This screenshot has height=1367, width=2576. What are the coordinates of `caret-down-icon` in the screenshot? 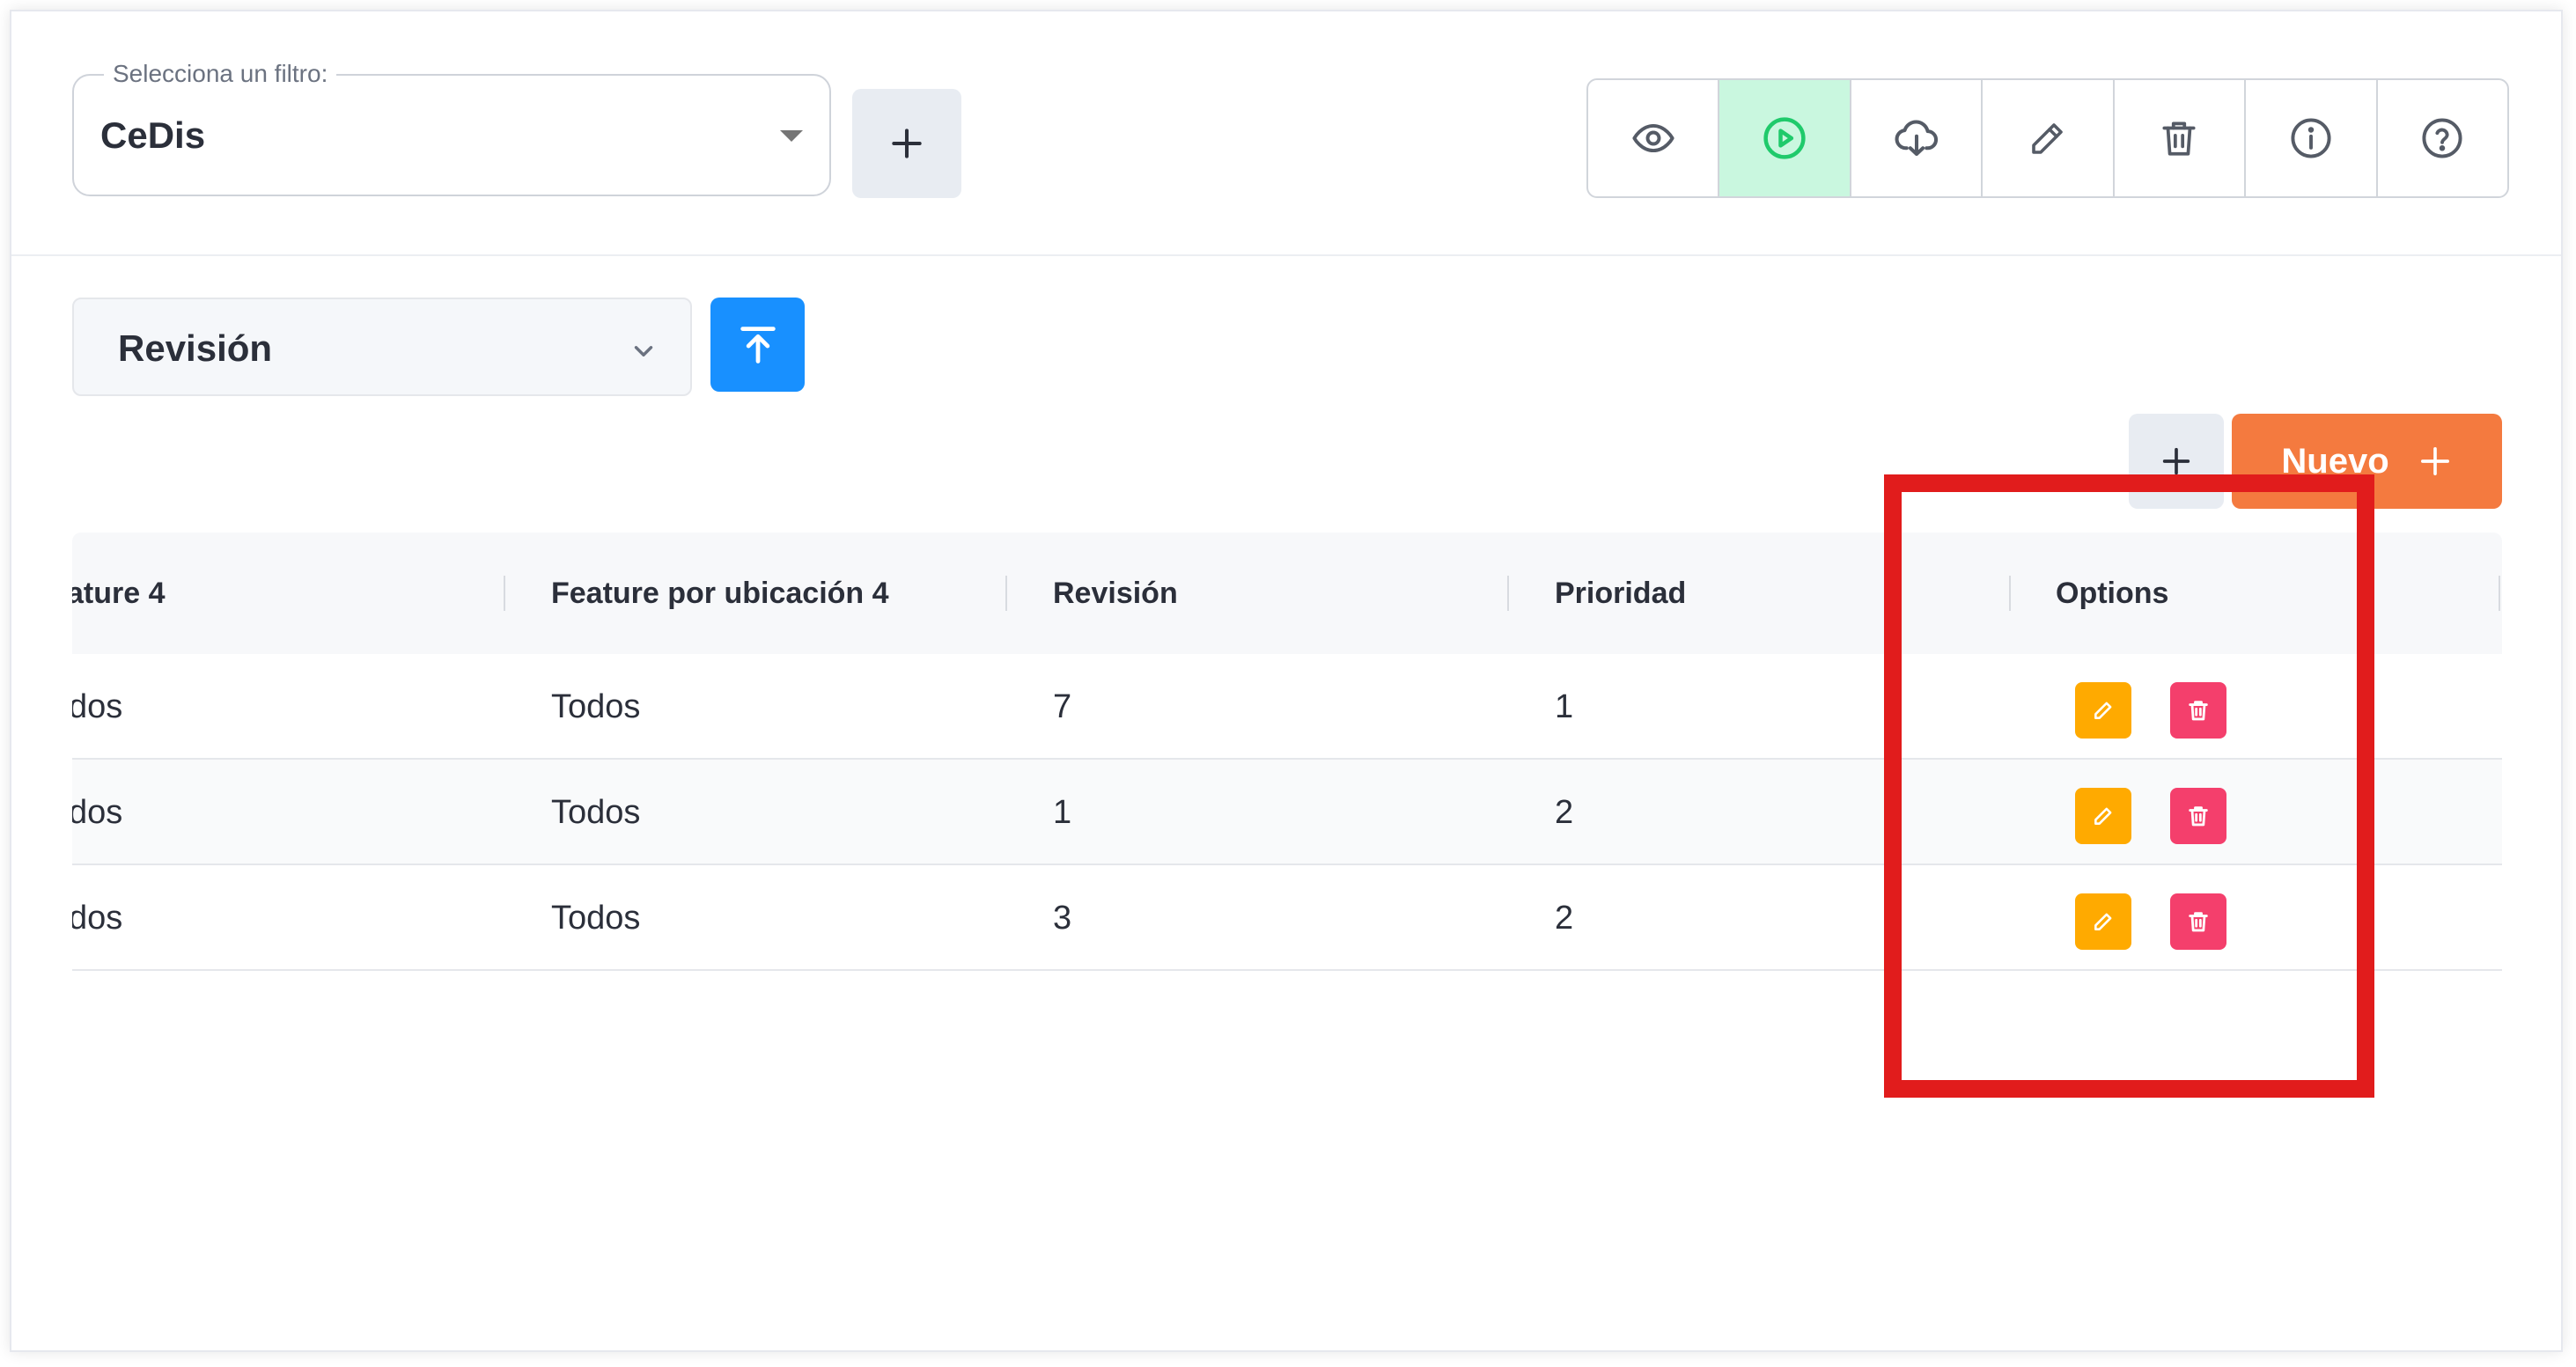 It's located at (792, 136).